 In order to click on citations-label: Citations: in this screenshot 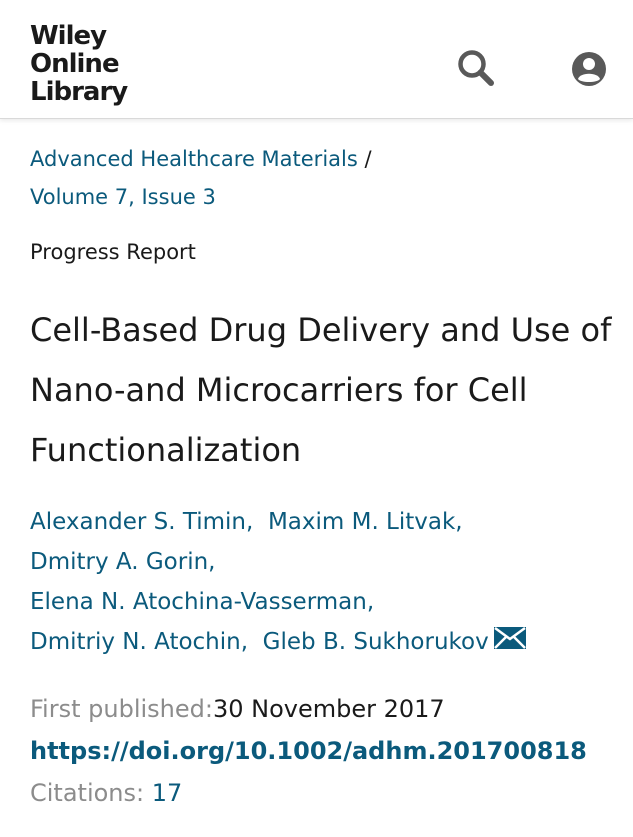, I will do `click(87, 793)`.